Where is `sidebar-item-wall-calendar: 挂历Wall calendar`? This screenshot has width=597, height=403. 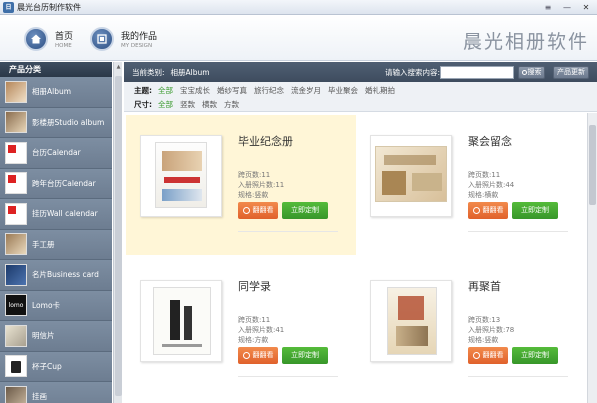
sidebar-item-wall-calendar: 挂历Wall calendar is located at coordinates (56, 214).